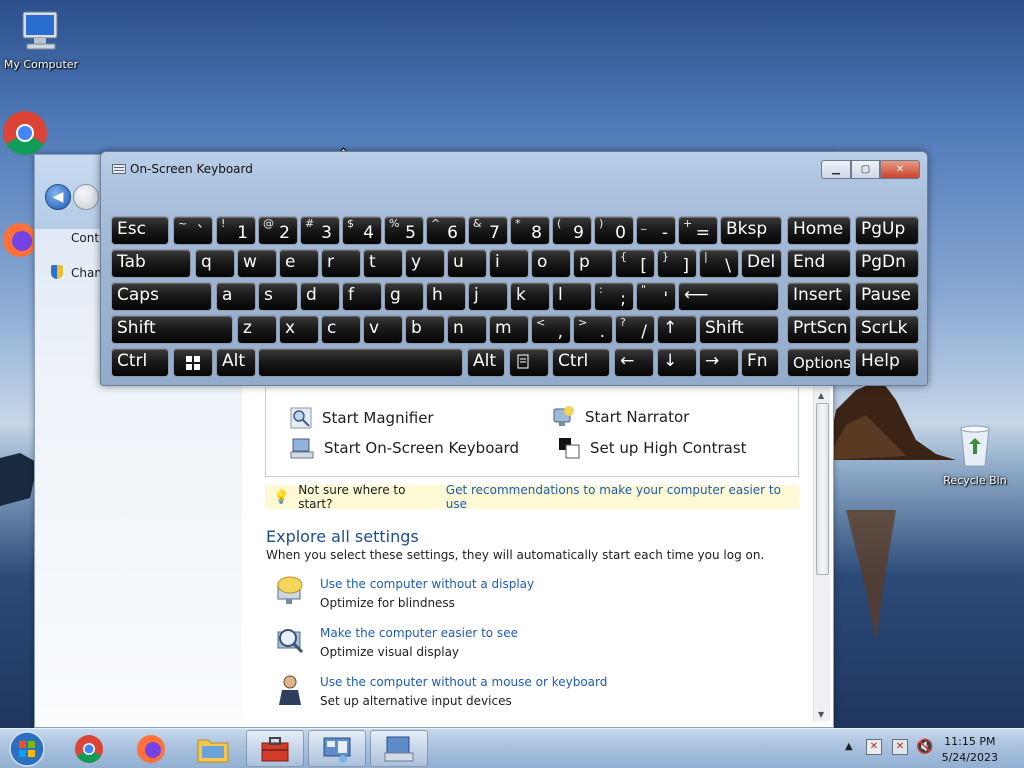 This screenshot has height=768, width=1024. Describe the element at coordinates (887, 329) in the screenshot. I see `key-scrlk: ScrLk` at that location.